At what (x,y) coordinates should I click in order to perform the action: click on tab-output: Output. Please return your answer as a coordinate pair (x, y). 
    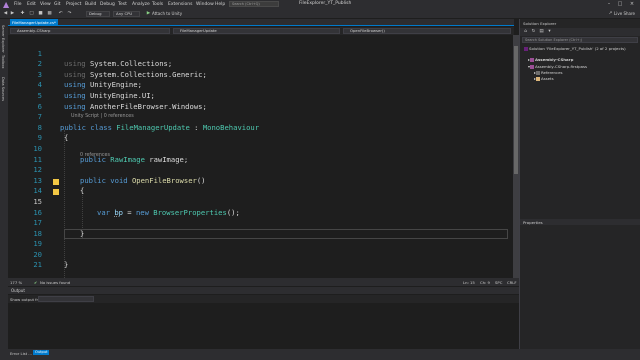
    Looking at the image, I should click on (41, 352).